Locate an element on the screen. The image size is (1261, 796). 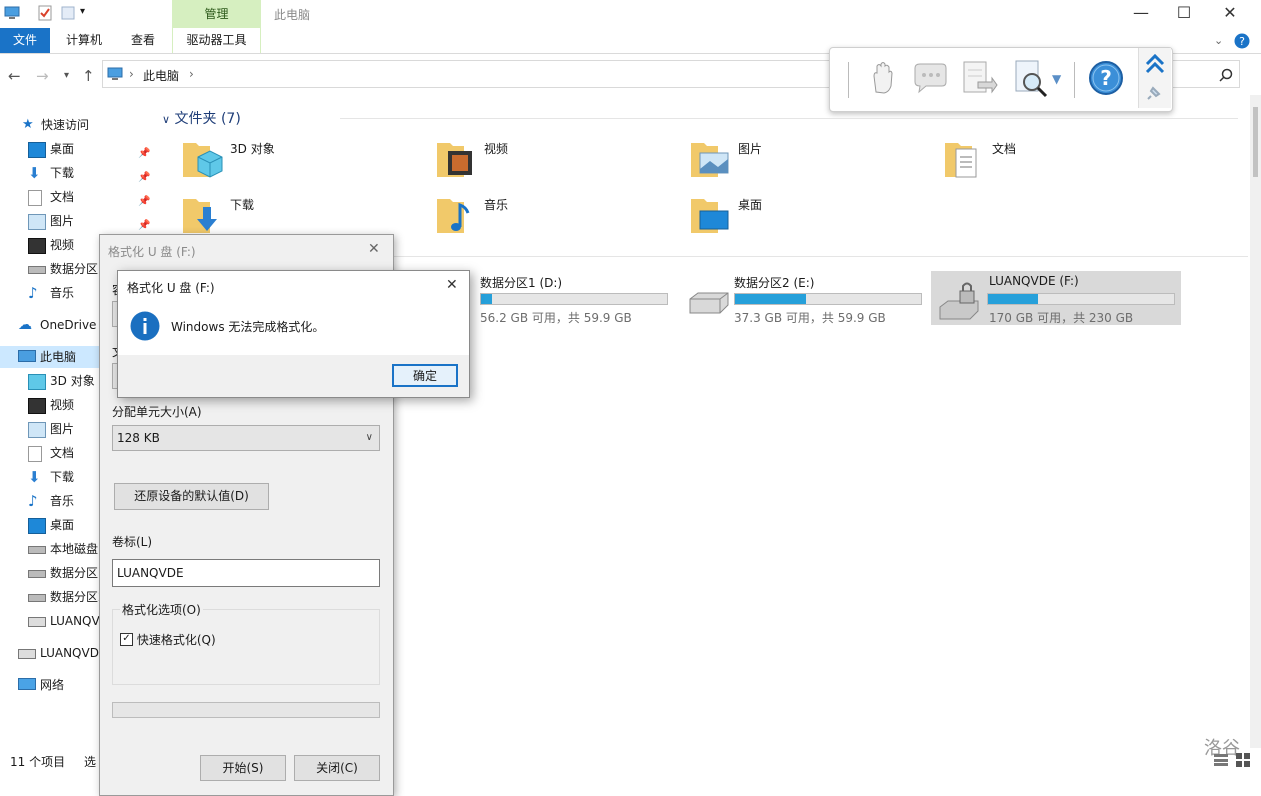
tab-view: 查看 is located at coordinates (143, 40).